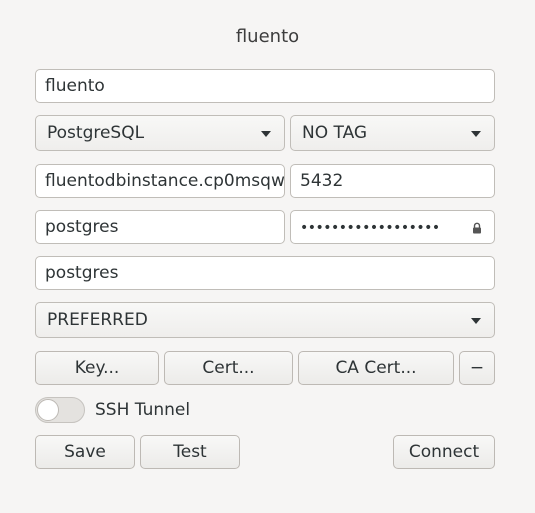 Image resolution: width=535 pixels, height=513 pixels. Describe the element at coordinates (143, 410) in the screenshot. I see `ssh-tunnel-label: SSH Tunnel` at that location.